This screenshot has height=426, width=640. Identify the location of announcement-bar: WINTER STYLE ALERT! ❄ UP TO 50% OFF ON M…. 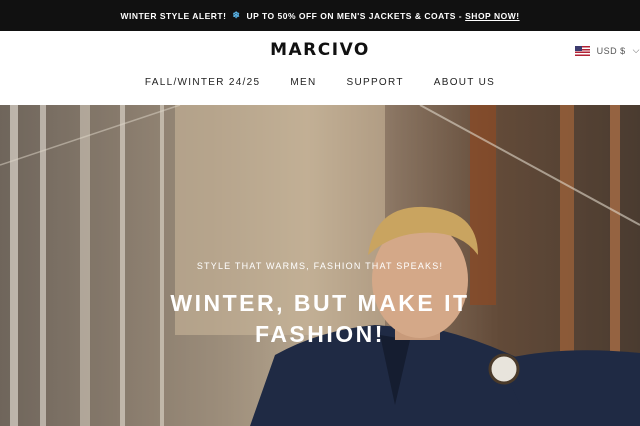
(320, 15).